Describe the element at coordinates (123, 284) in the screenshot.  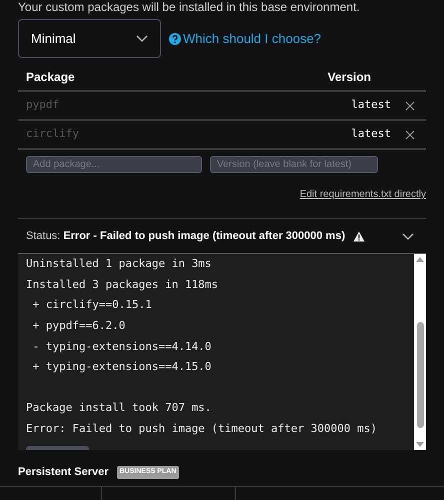
I see `log-line: Installed 3 packages in 118ms` at that location.